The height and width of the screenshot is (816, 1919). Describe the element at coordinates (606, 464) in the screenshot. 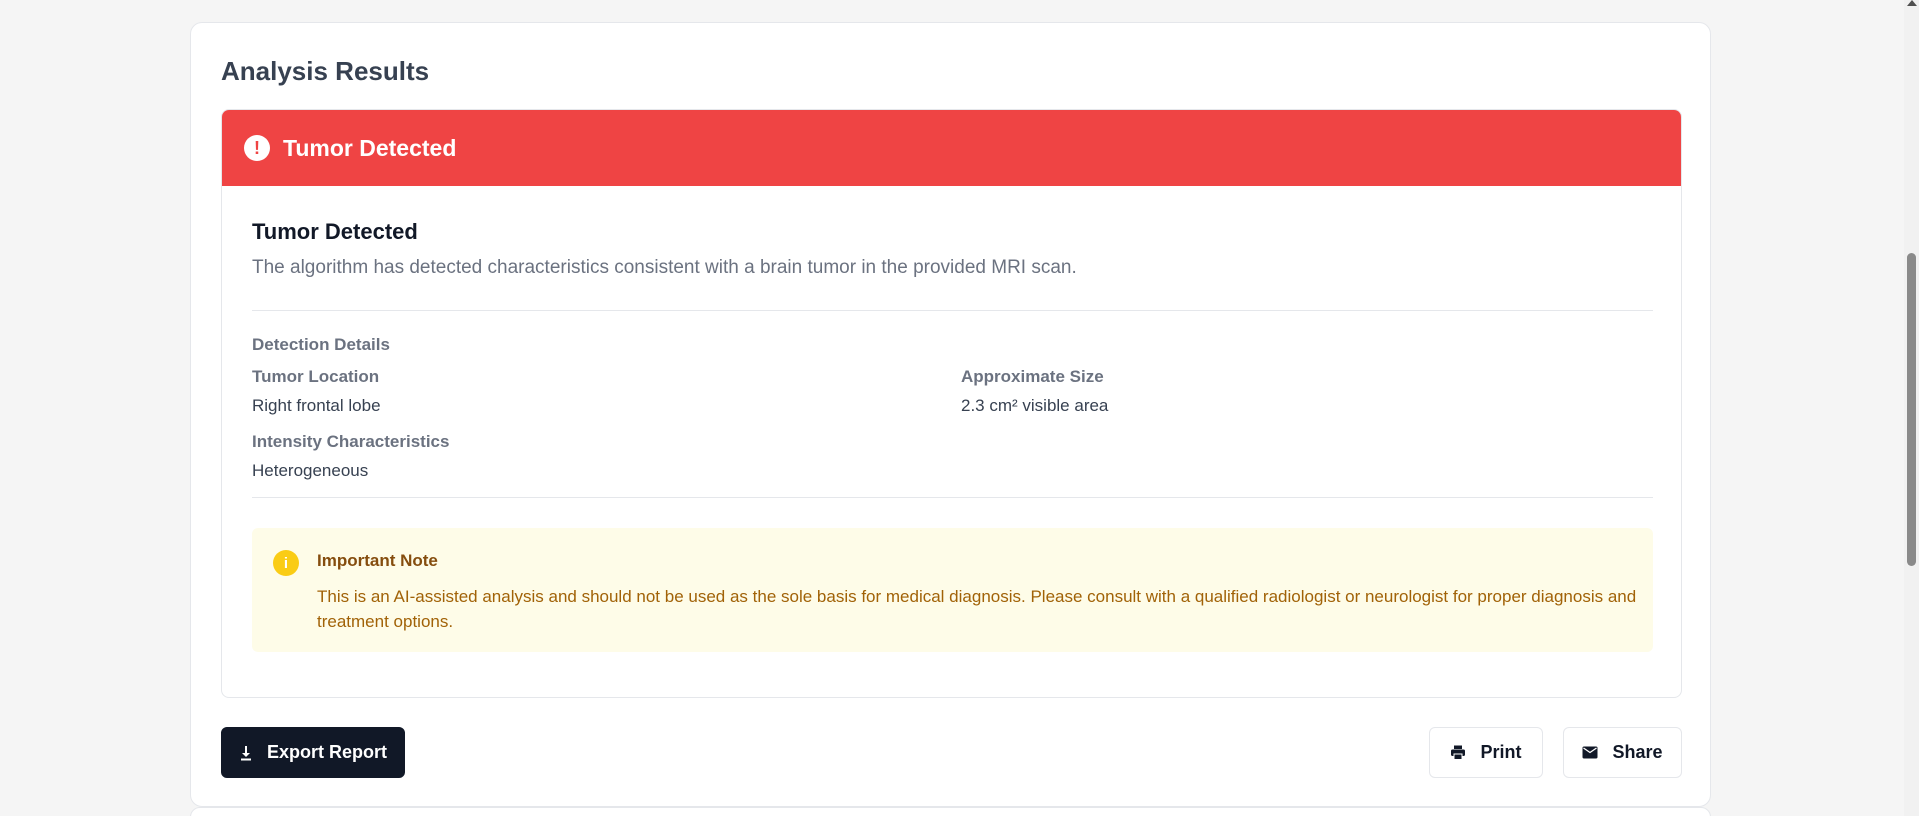

I see `detail-intensity-characteristics: Intensity Characteristics Heterogeneous` at that location.